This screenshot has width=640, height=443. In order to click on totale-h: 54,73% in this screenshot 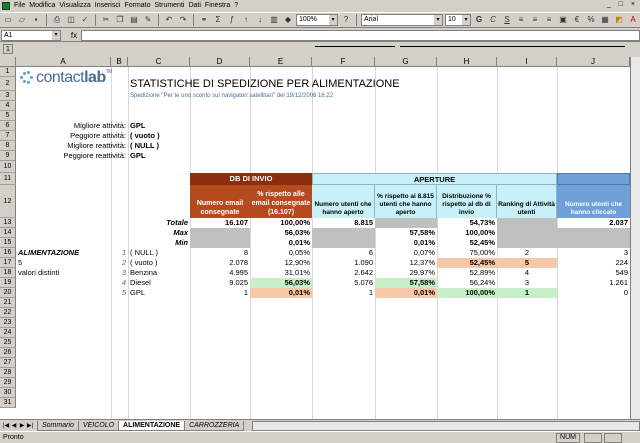, I will do `click(466, 223)`.